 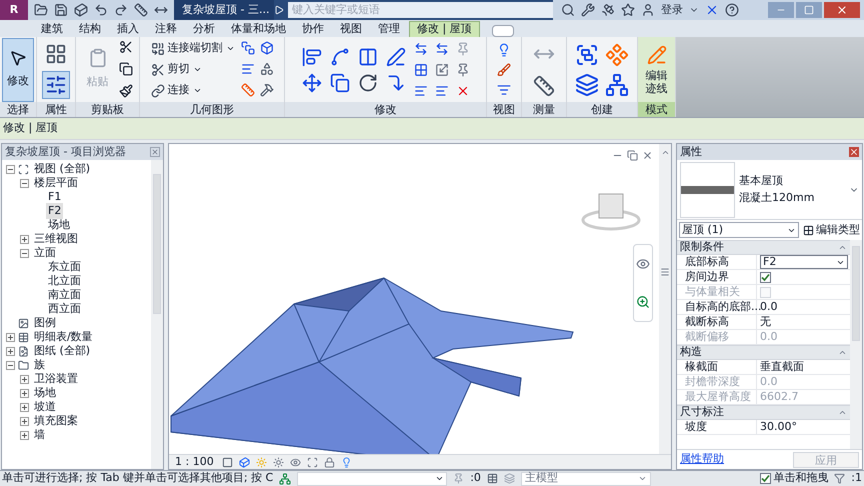 I want to click on ribbon-tab: 管理, so click(x=389, y=29).